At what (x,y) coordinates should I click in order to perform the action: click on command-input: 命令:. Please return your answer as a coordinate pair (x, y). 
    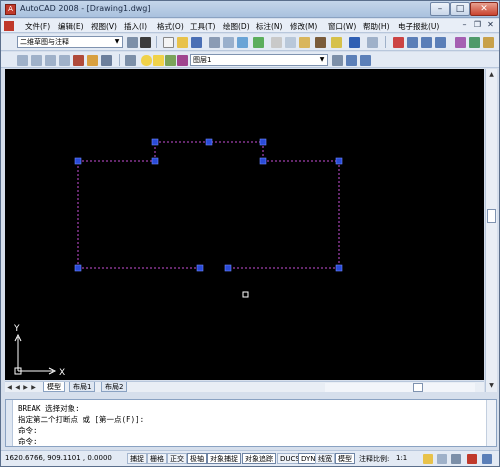
    Looking at the image, I should click on (28, 441).